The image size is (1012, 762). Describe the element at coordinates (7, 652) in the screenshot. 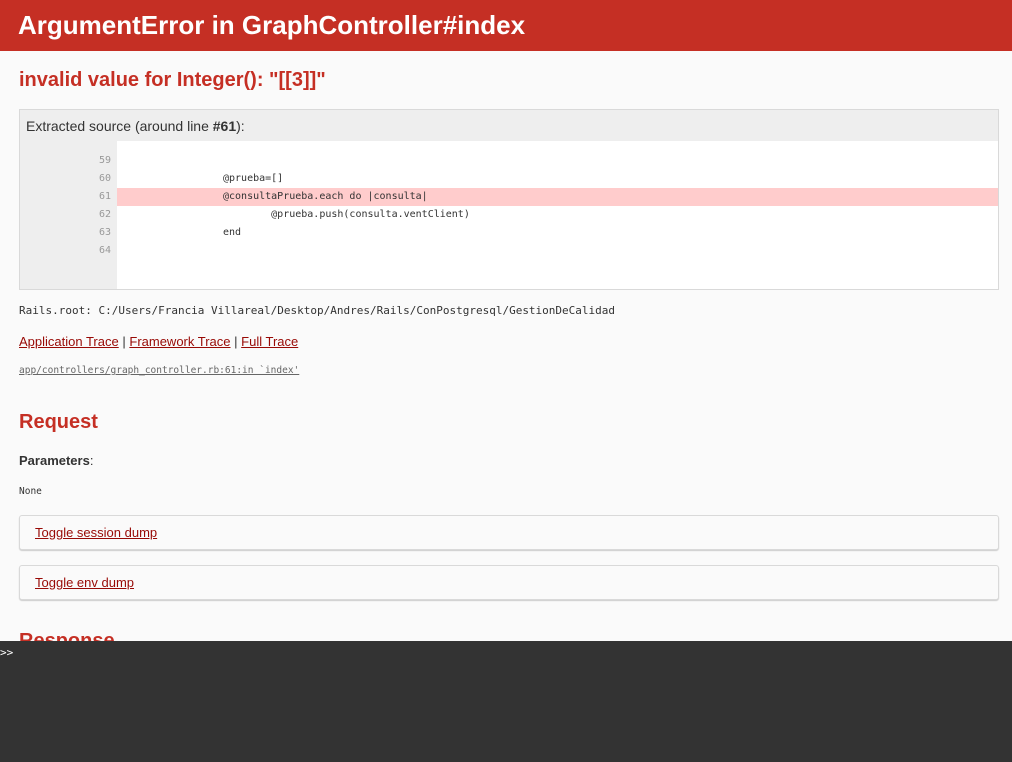

I see `console-prompt: >>` at that location.